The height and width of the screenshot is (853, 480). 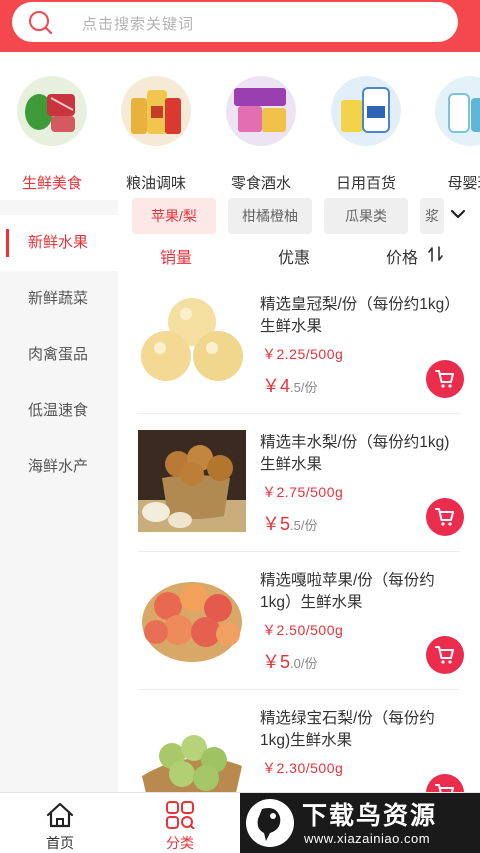 I want to click on product-unit-price: ￥2.25/500g, so click(x=303, y=354).